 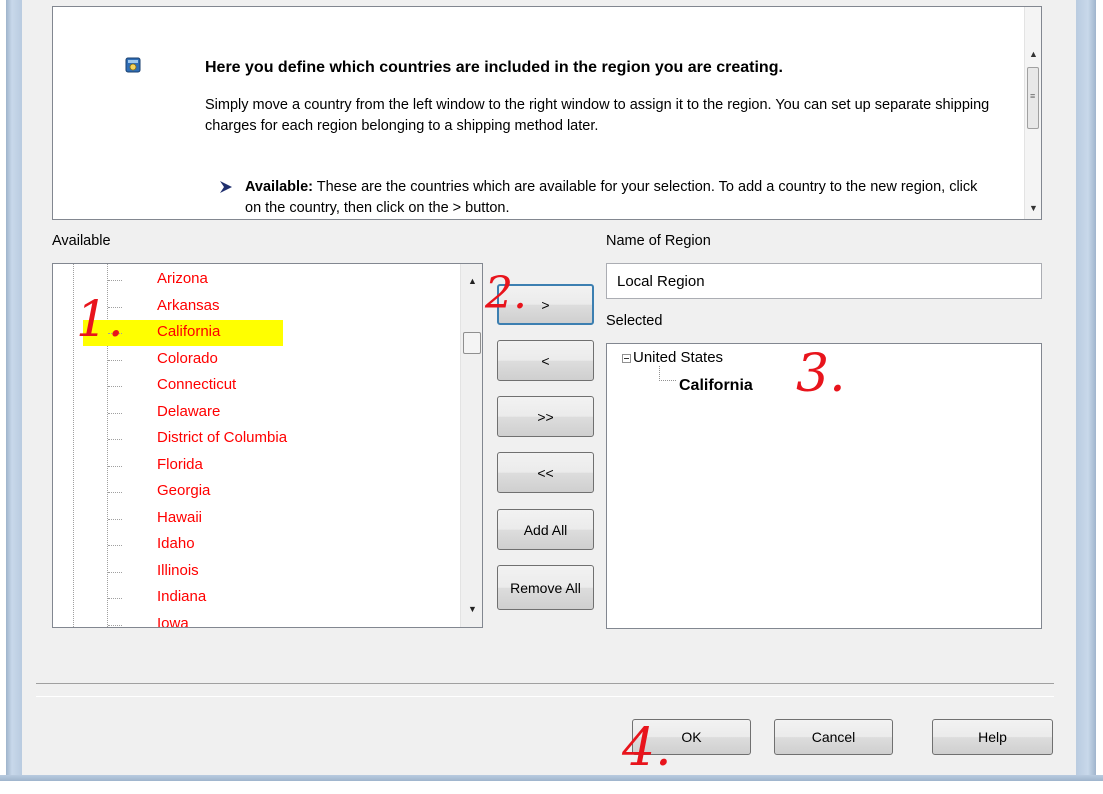 What do you see at coordinates (634, 321) in the screenshot?
I see `selected-label: Selected` at bounding box center [634, 321].